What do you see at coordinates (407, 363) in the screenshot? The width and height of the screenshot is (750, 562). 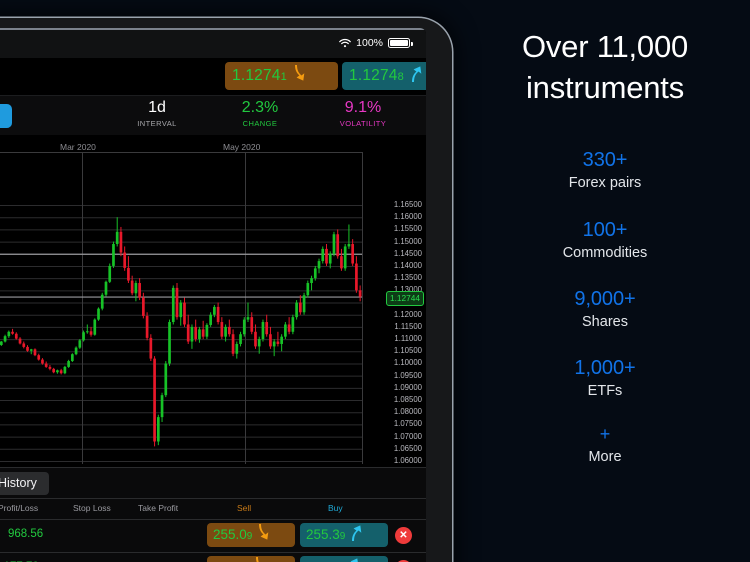 I see `price-axis-tick: 1.10000` at bounding box center [407, 363].